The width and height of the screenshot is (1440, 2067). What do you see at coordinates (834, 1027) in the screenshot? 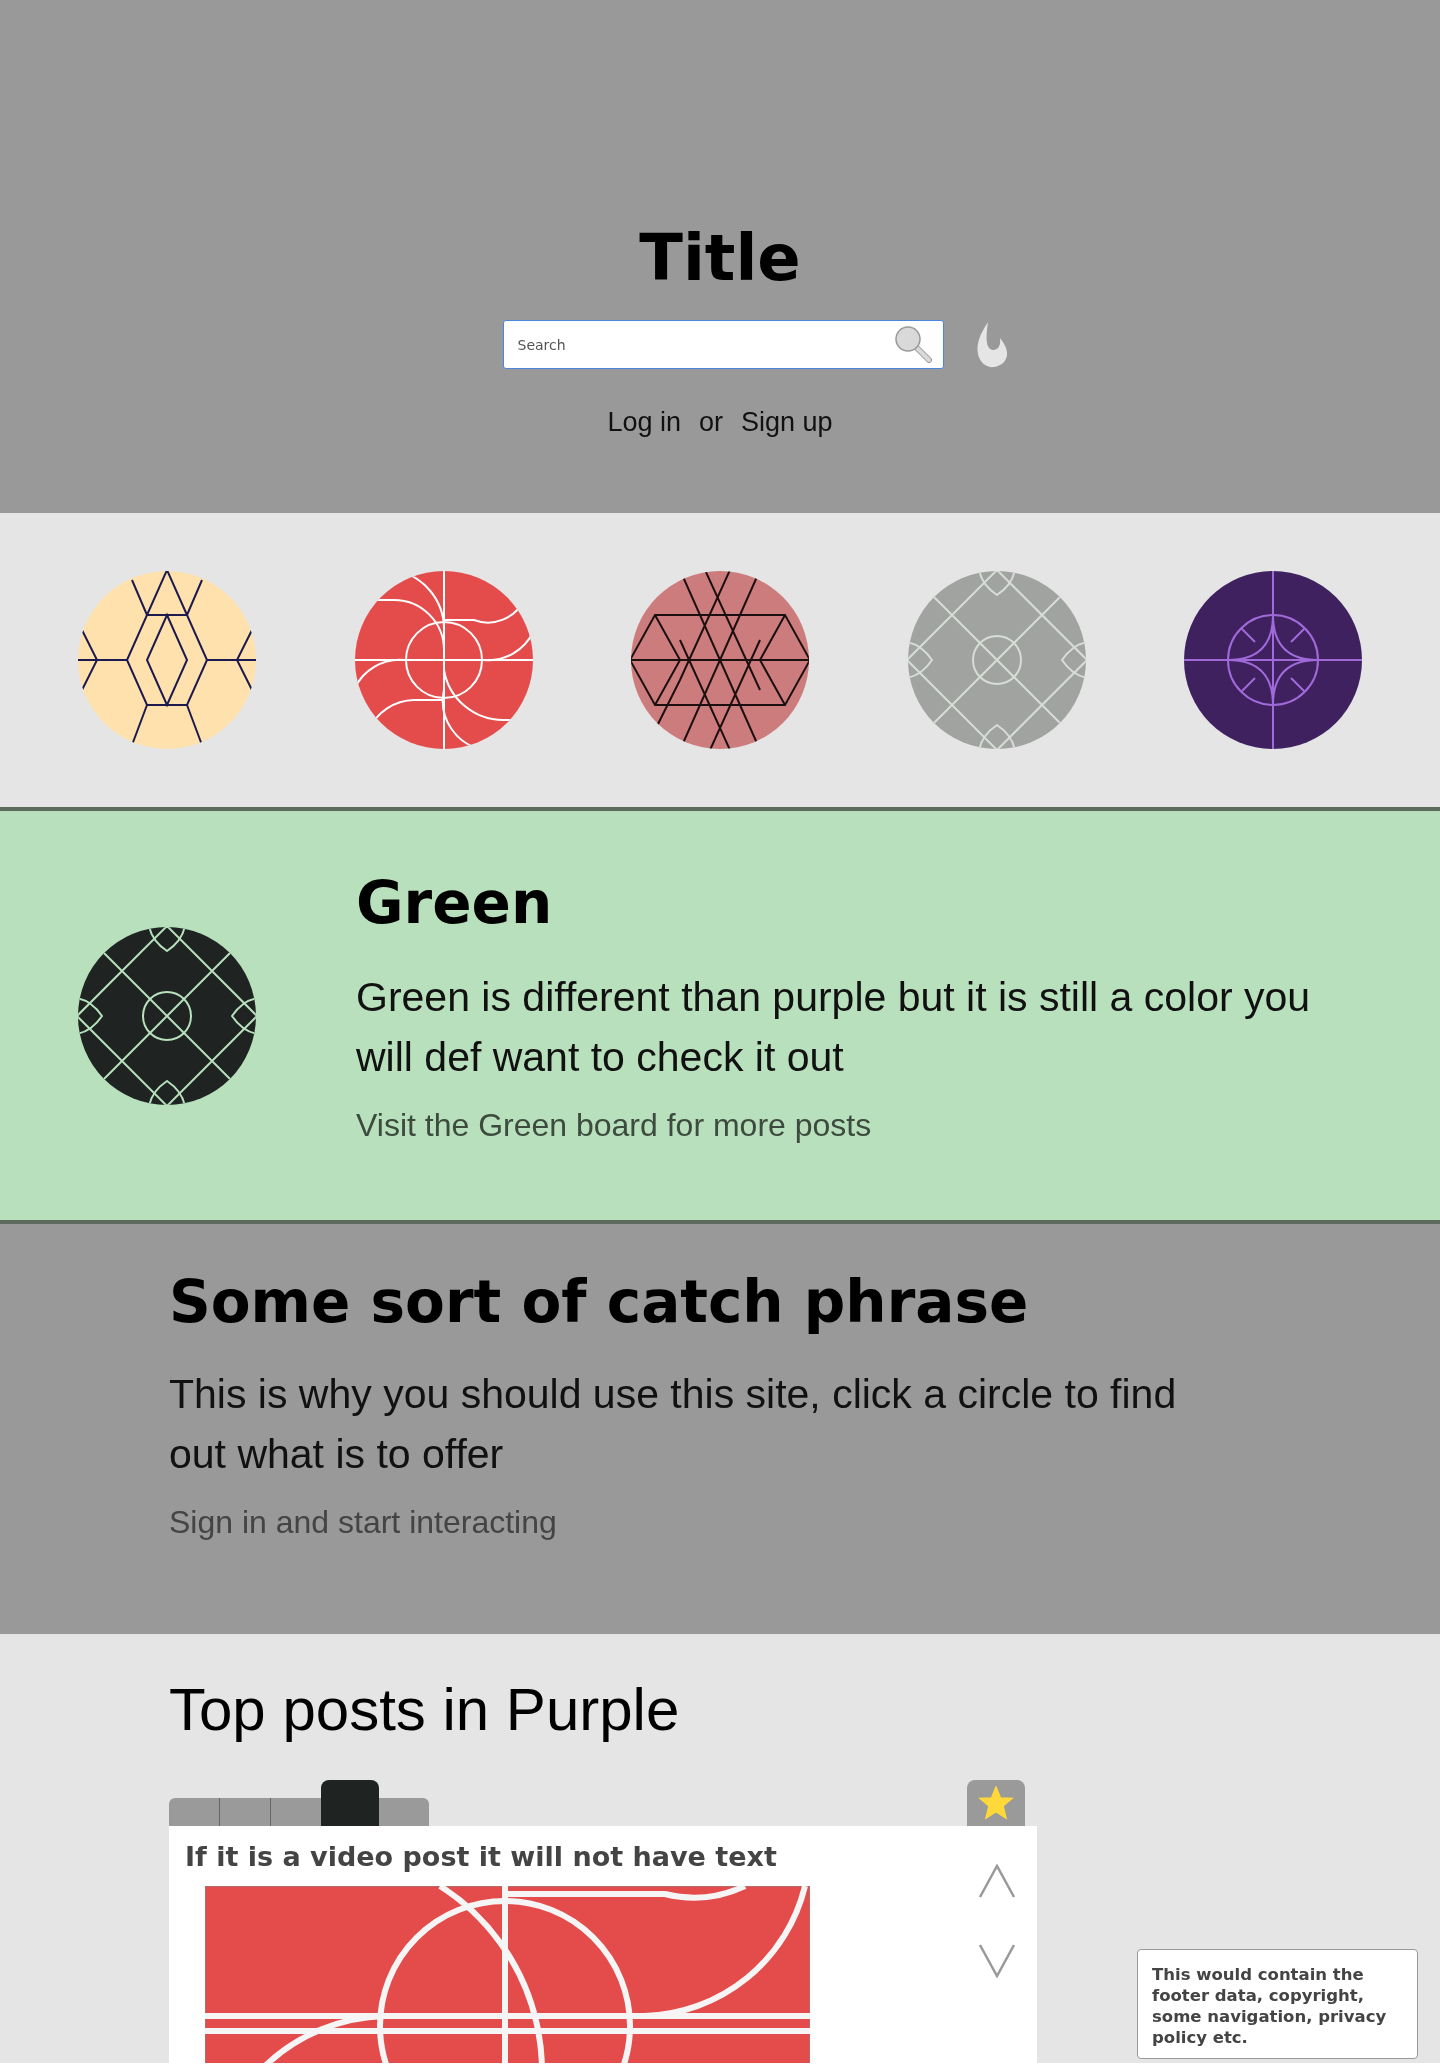
I see `board-description: Green is different than purple but it is still a color you will def want to check it out` at bounding box center [834, 1027].